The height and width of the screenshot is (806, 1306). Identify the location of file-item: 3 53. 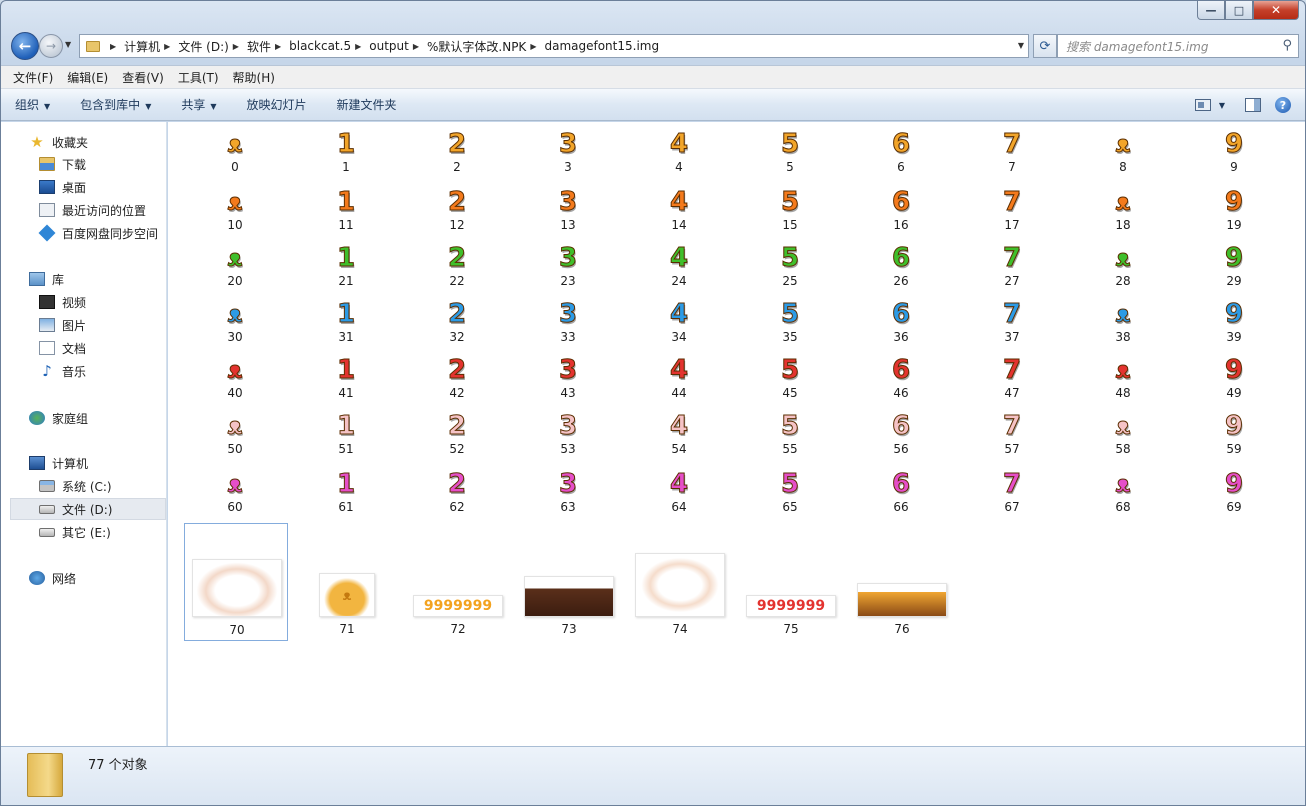
(568, 434).